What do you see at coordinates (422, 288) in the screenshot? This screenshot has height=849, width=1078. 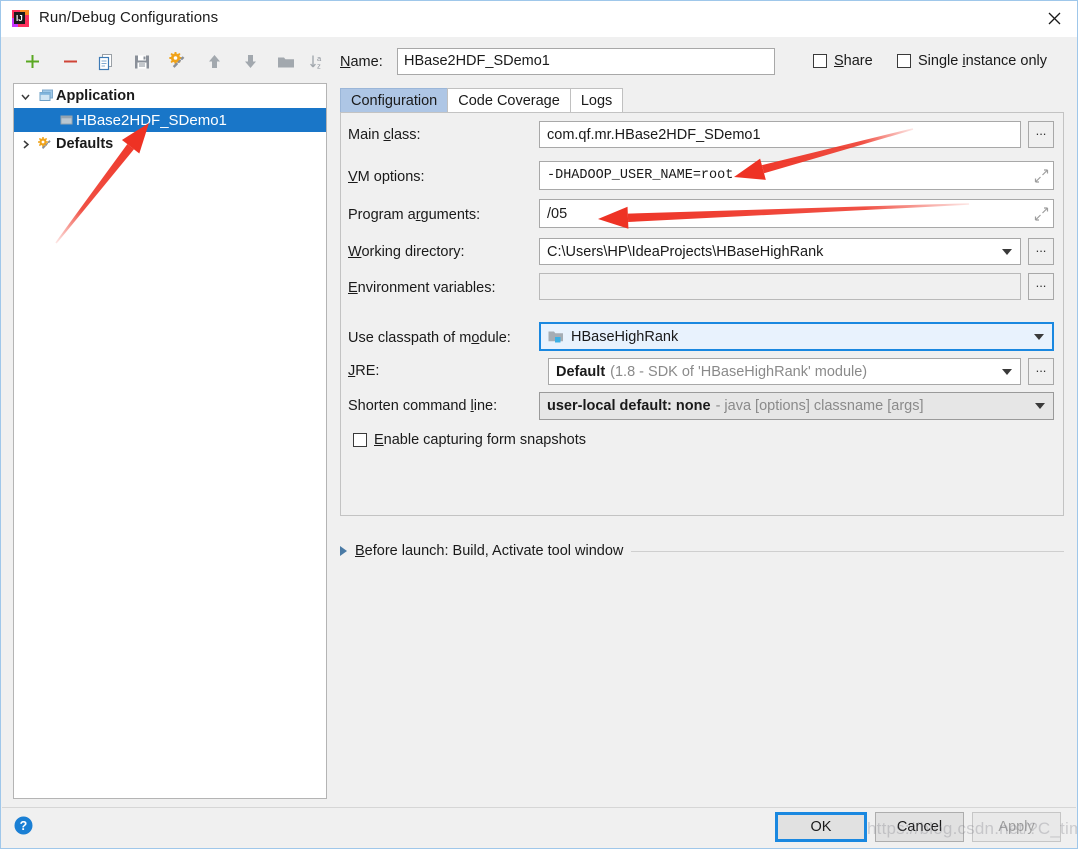 I see `environment-variables-label: Environment variables:` at bounding box center [422, 288].